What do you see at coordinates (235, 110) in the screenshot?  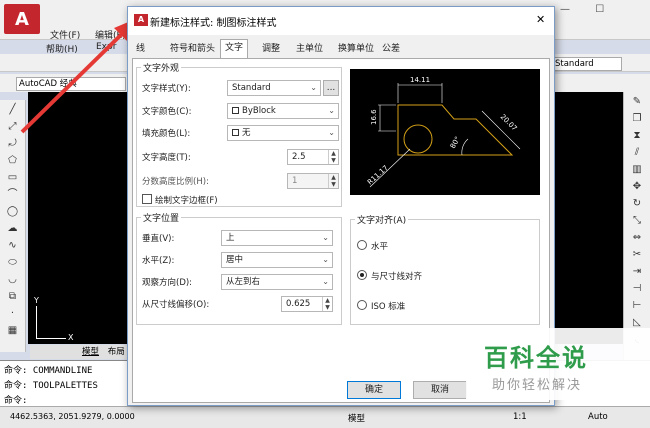 I see `color-swatch-icon` at bounding box center [235, 110].